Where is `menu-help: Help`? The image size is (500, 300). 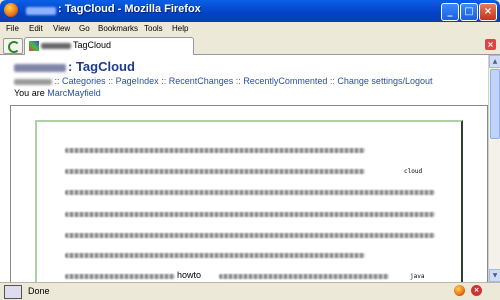 menu-help: Help is located at coordinates (180, 28).